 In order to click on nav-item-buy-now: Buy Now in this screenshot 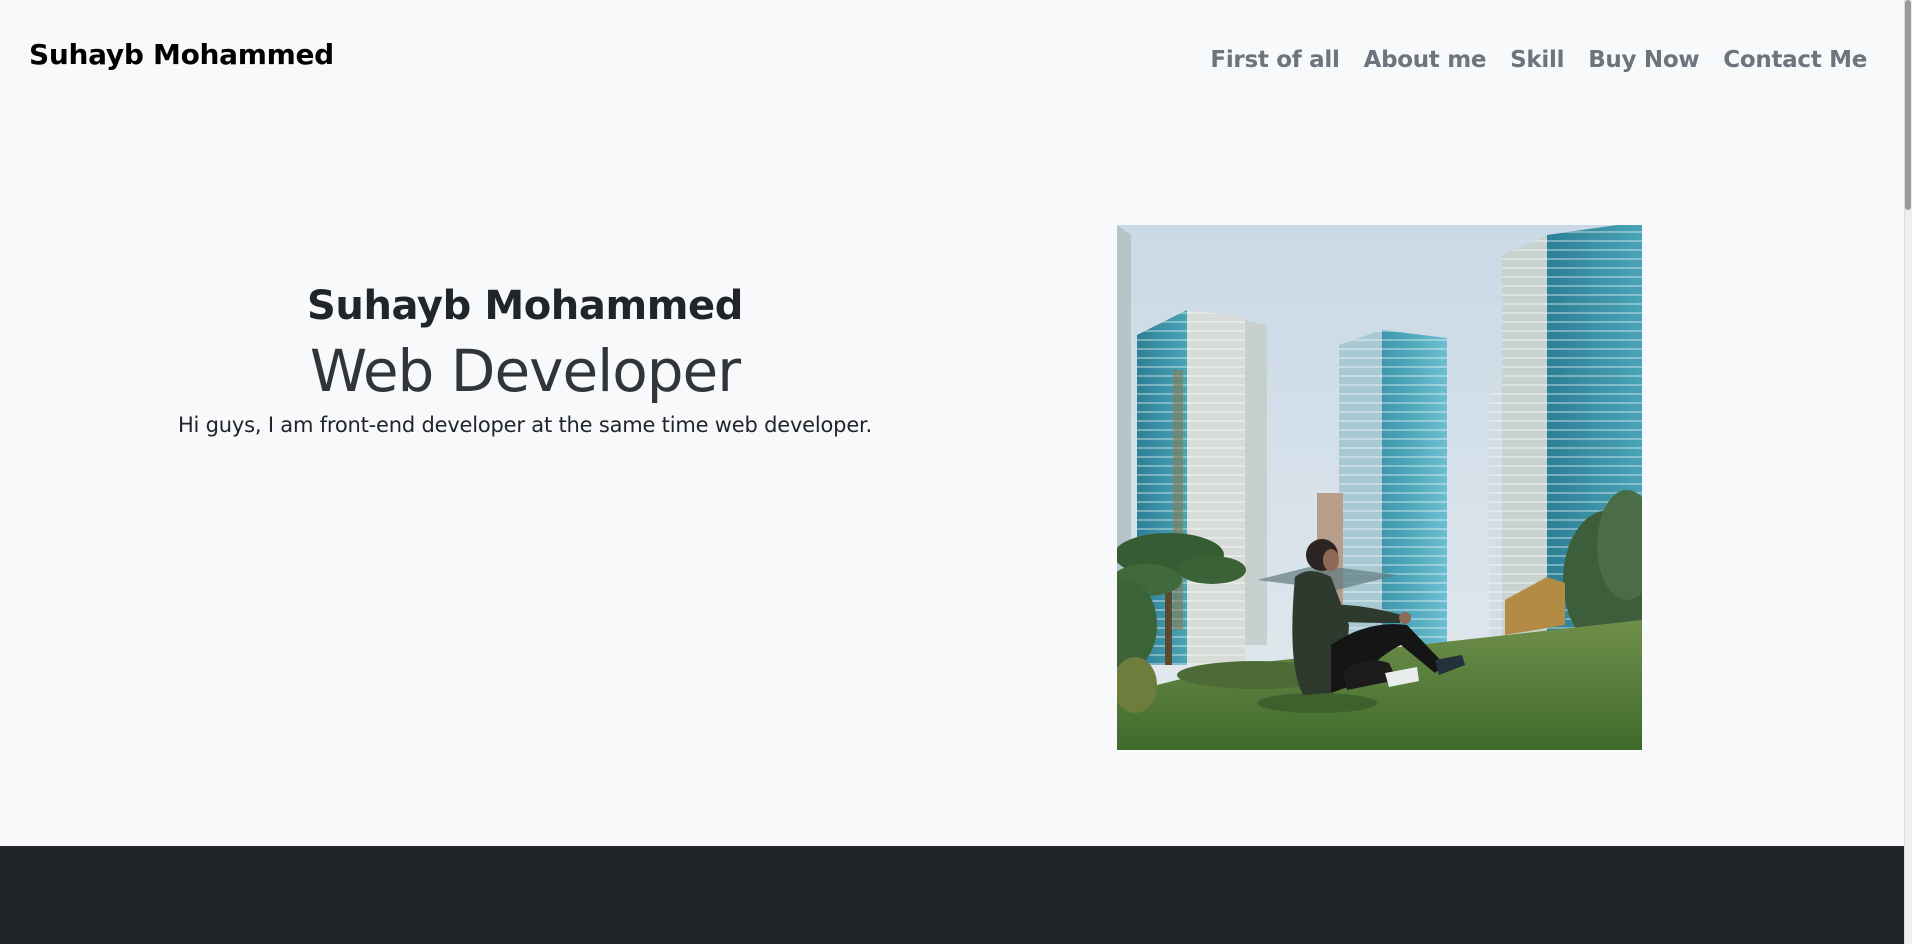, I will do `click(1643, 60)`.